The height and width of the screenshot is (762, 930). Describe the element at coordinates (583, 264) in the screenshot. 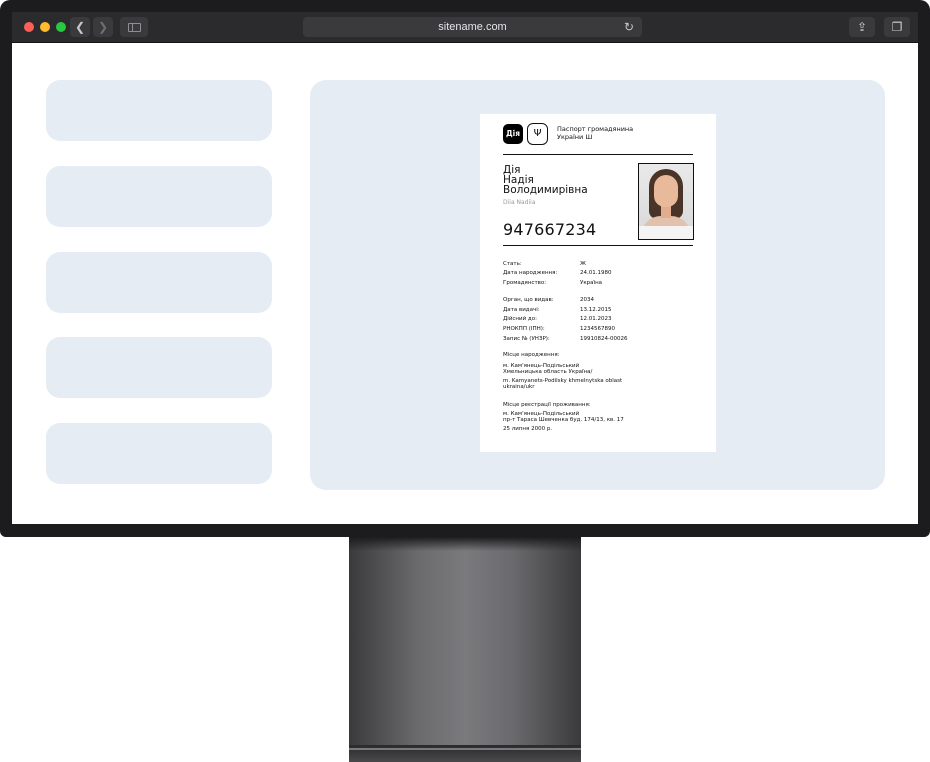

I see `field-value: Ж` at that location.